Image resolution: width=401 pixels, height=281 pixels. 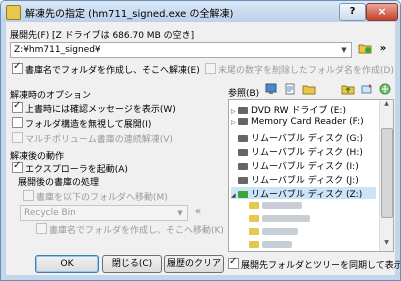 What do you see at coordinates (112, 71) in the screenshot?
I see `create-folder-label: 書庫名でフォルダを作成し、そこへ解凍(E)` at bounding box center [112, 71].